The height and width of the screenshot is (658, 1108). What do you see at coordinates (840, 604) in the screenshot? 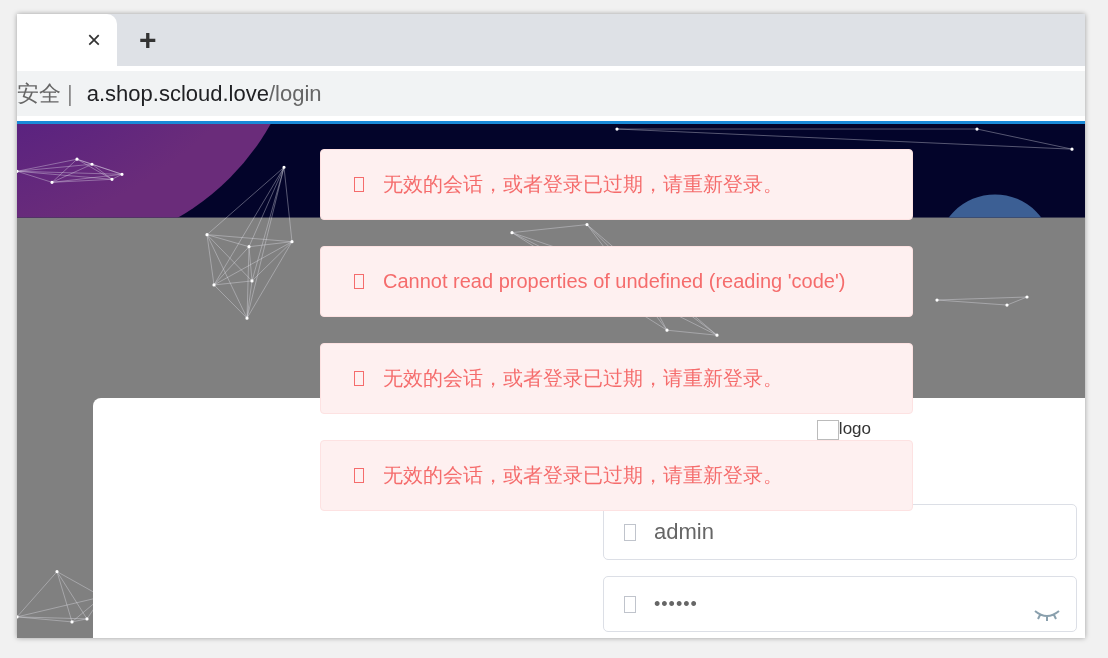
I see `input-field: ••••••` at bounding box center [840, 604].